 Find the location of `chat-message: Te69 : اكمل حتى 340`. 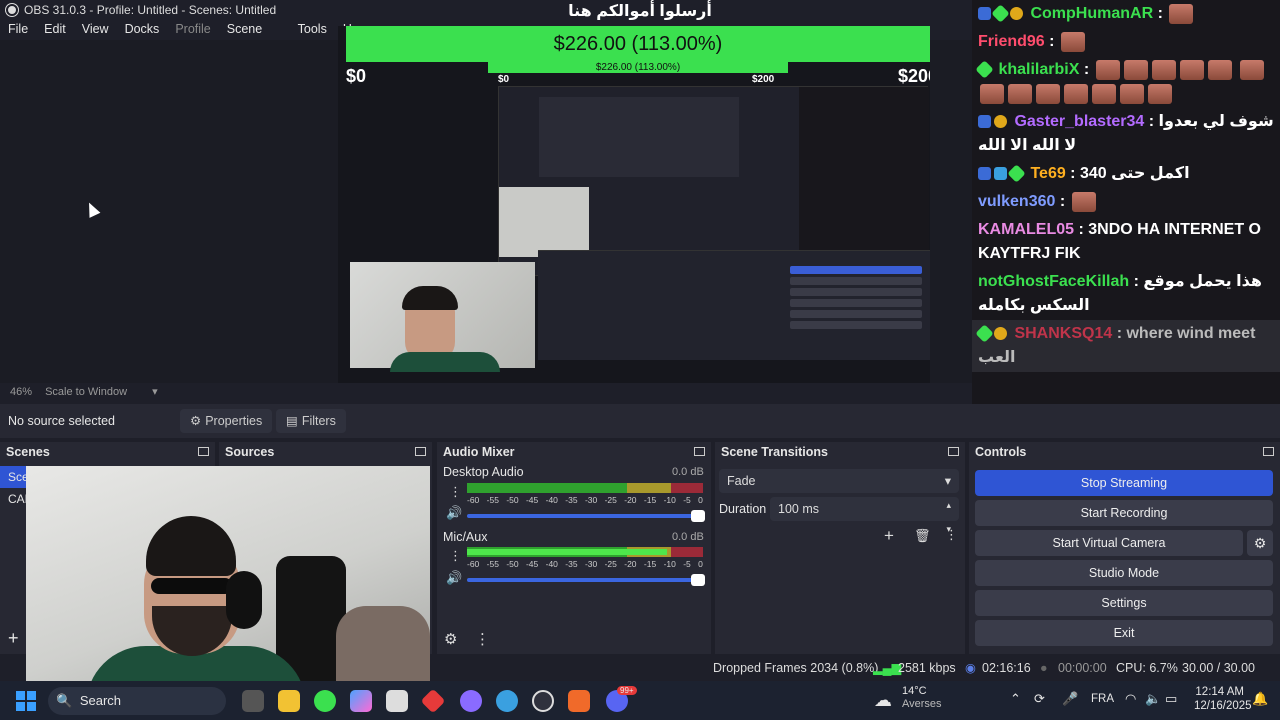

chat-message: Te69 : اكمل حتى 340 is located at coordinates (1126, 174).